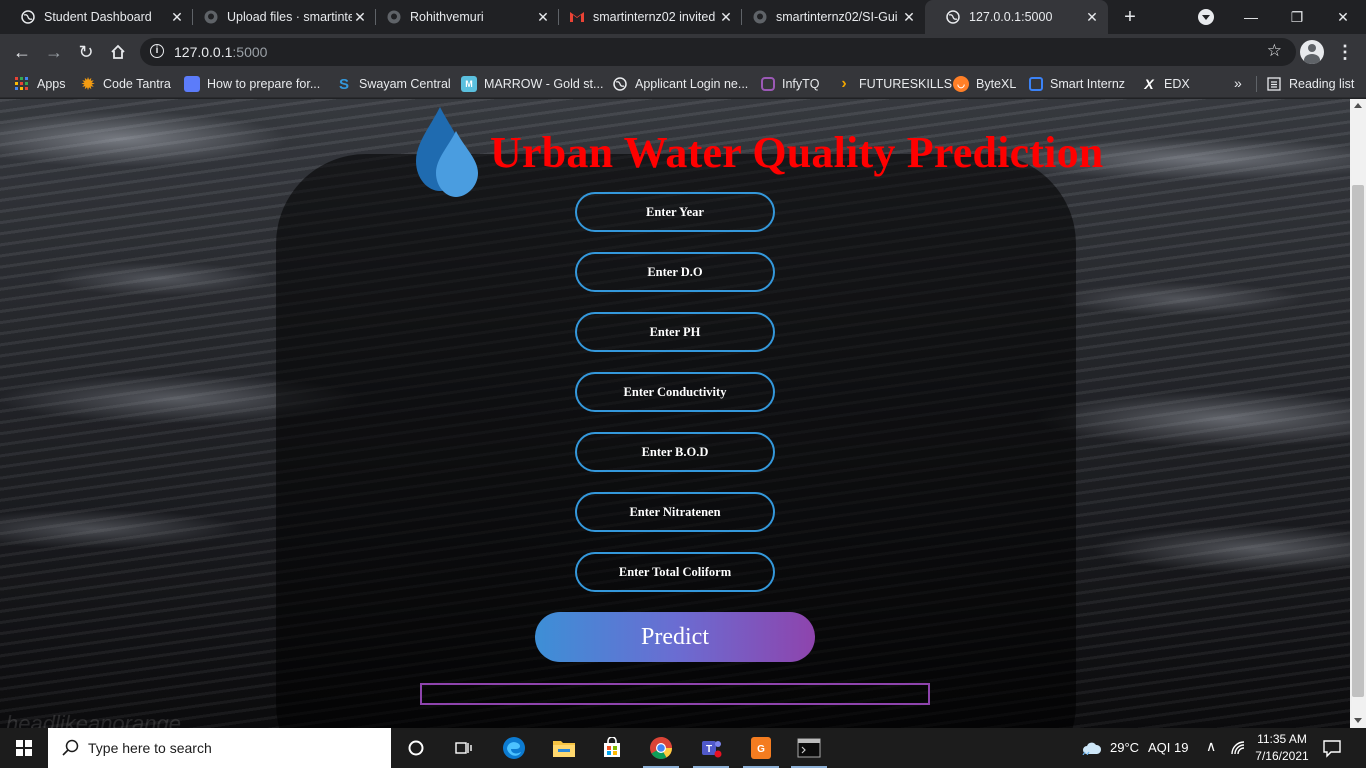  What do you see at coordinates (1149, 84) in the screenshot?
I see `edx-icon: X` at bounding box center [1149, 84].